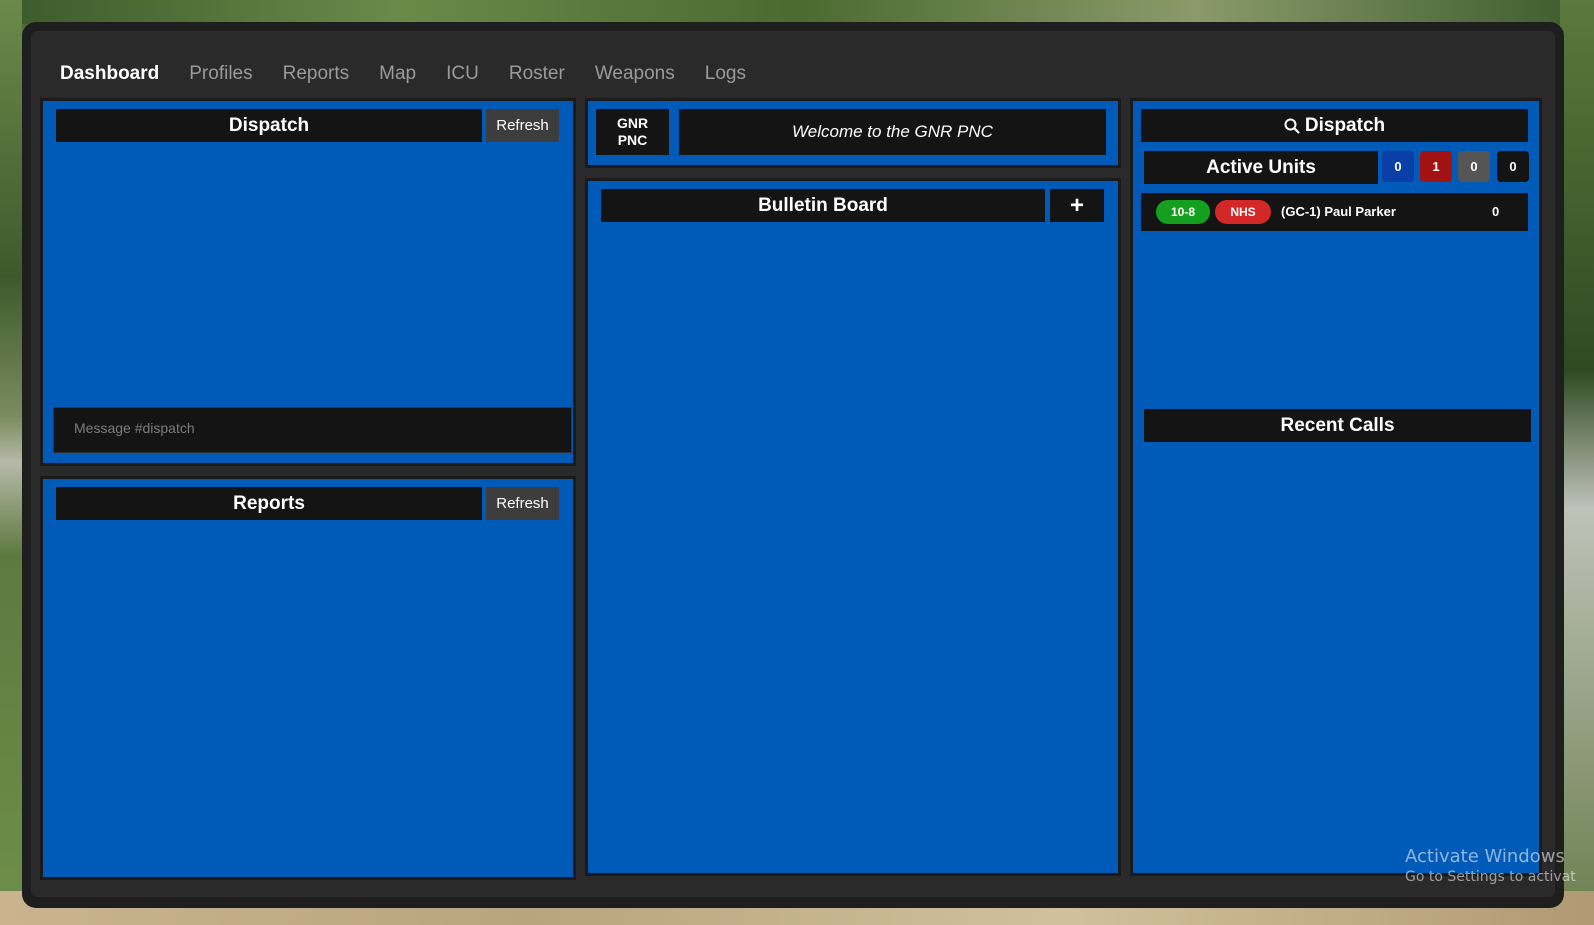  Describe the element at coordinates (1243, 212) in the screenshot. I see `unit-department-pill: NHS` at that location.